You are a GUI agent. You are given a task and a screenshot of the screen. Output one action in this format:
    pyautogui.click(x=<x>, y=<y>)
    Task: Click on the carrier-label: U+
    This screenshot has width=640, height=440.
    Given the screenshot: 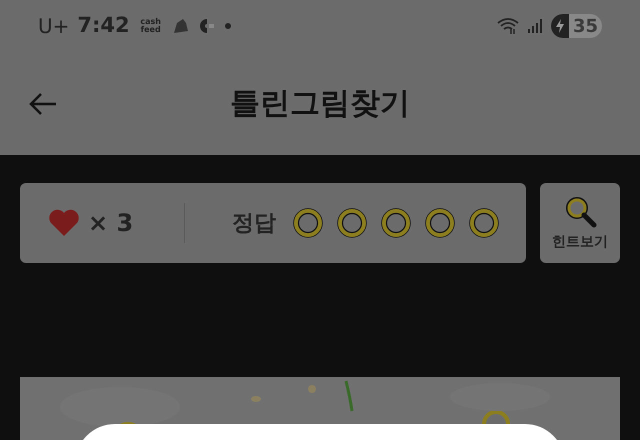 What is the action you would take?
    pyautogui.click(x=54, y=26)
    